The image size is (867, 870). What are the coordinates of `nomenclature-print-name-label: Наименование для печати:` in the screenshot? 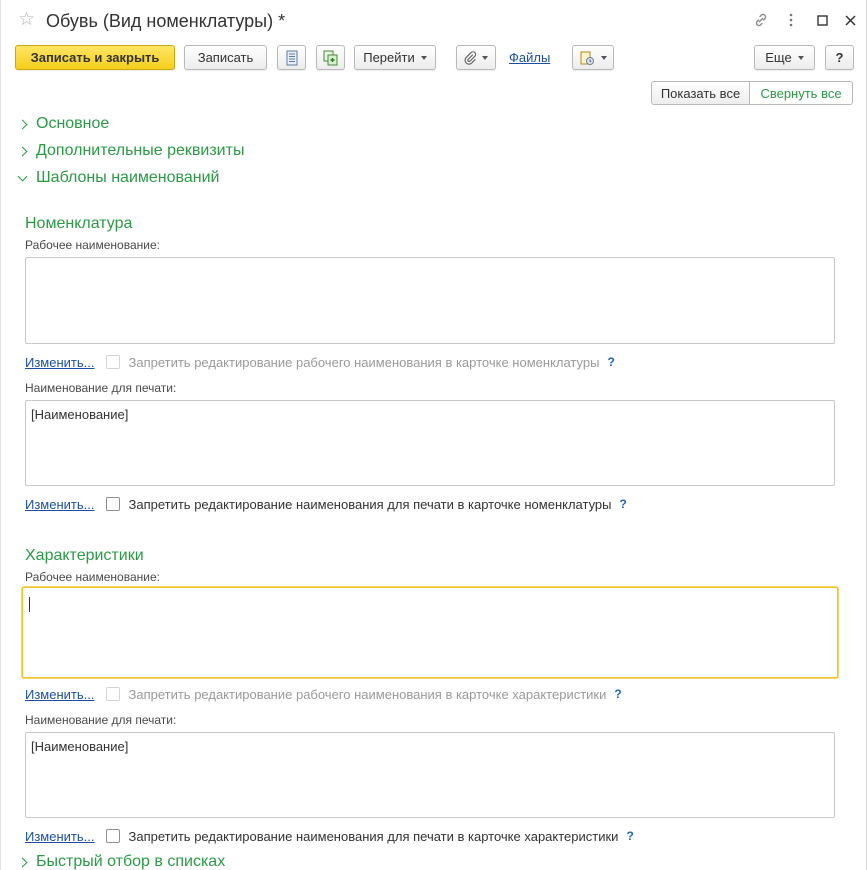 It's located at (101, 388).